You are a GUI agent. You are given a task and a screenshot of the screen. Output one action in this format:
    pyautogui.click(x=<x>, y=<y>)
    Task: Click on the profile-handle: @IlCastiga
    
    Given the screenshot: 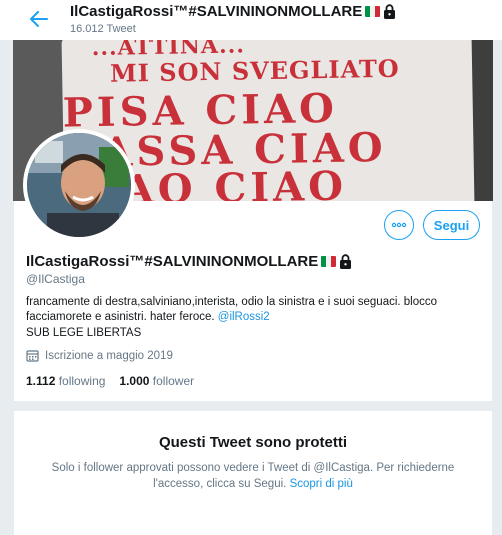 What is the action you would take?
    pyautogui.click(x=55, y=279)
    